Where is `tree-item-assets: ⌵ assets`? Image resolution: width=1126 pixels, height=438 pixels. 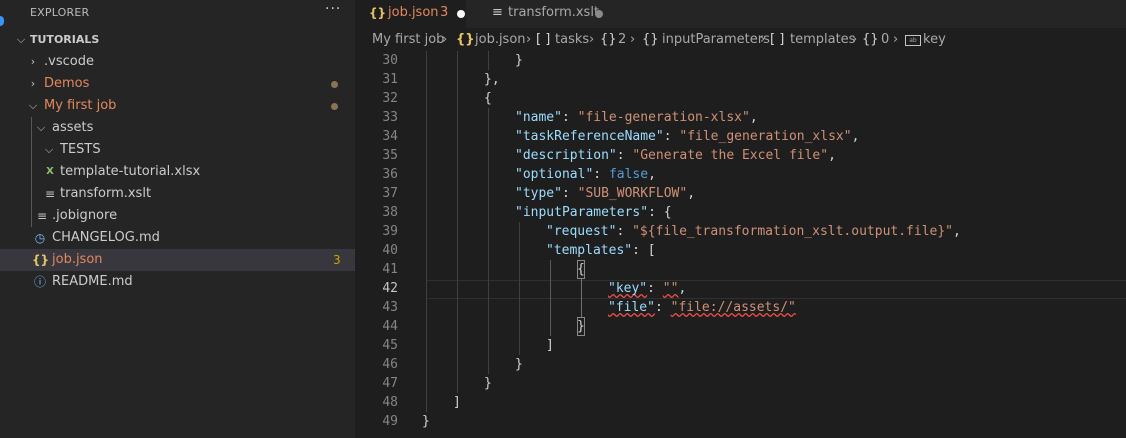
tree-item-assets: ⌵ assets is located at coordinates (177, 128).